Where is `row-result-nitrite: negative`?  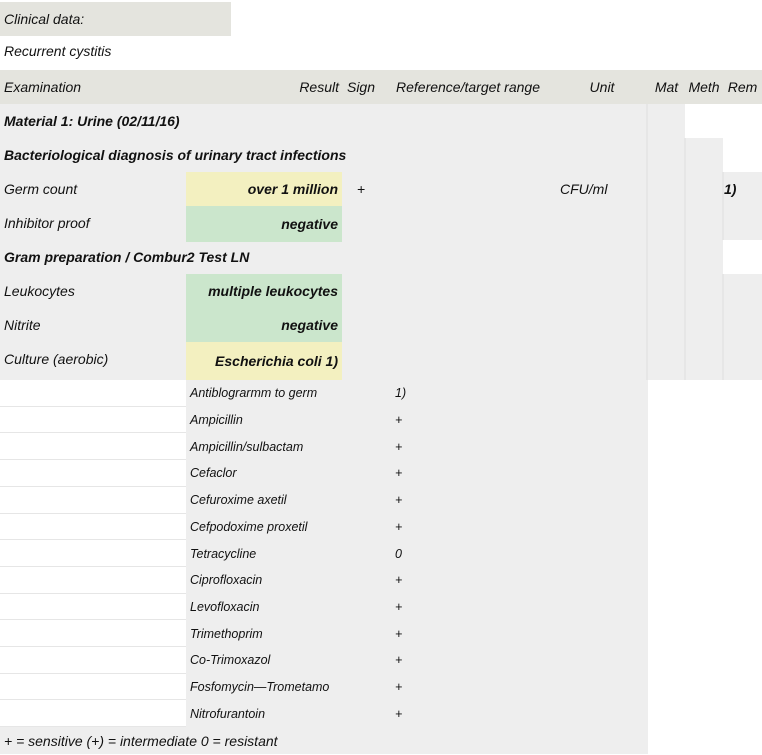
row-result-nitrite: negative is located at coordinates (264, 325).